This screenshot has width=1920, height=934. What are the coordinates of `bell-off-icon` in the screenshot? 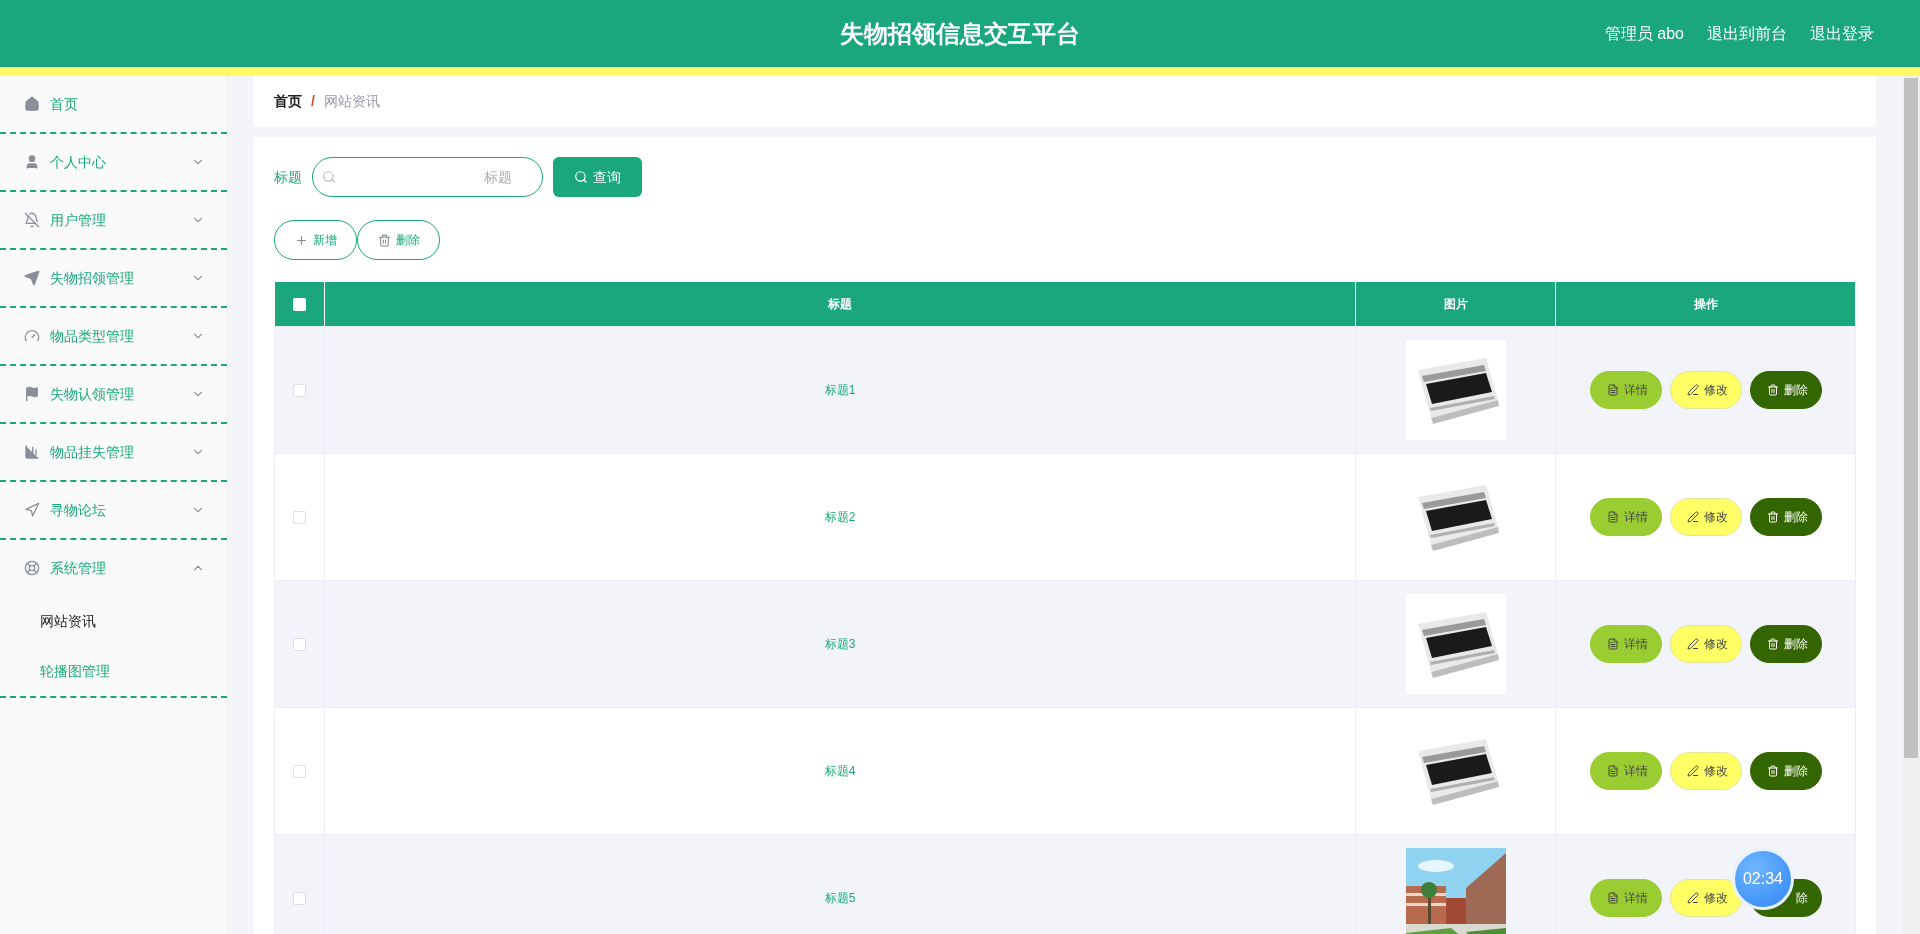 It's located at (32, 220).